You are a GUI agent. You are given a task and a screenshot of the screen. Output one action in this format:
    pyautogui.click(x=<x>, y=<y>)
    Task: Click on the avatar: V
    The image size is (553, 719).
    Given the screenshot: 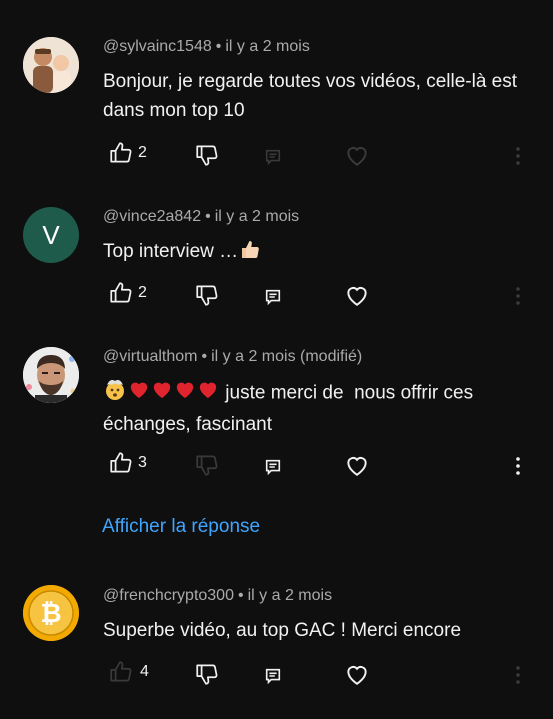 What is the action you would take?
    pyautogui.click(x=51, y=235)
    